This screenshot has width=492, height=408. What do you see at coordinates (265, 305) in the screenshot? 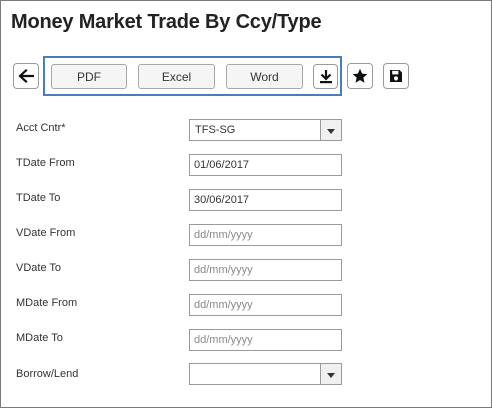
I see `mdate-from-input` at bounding box center [265, 305].